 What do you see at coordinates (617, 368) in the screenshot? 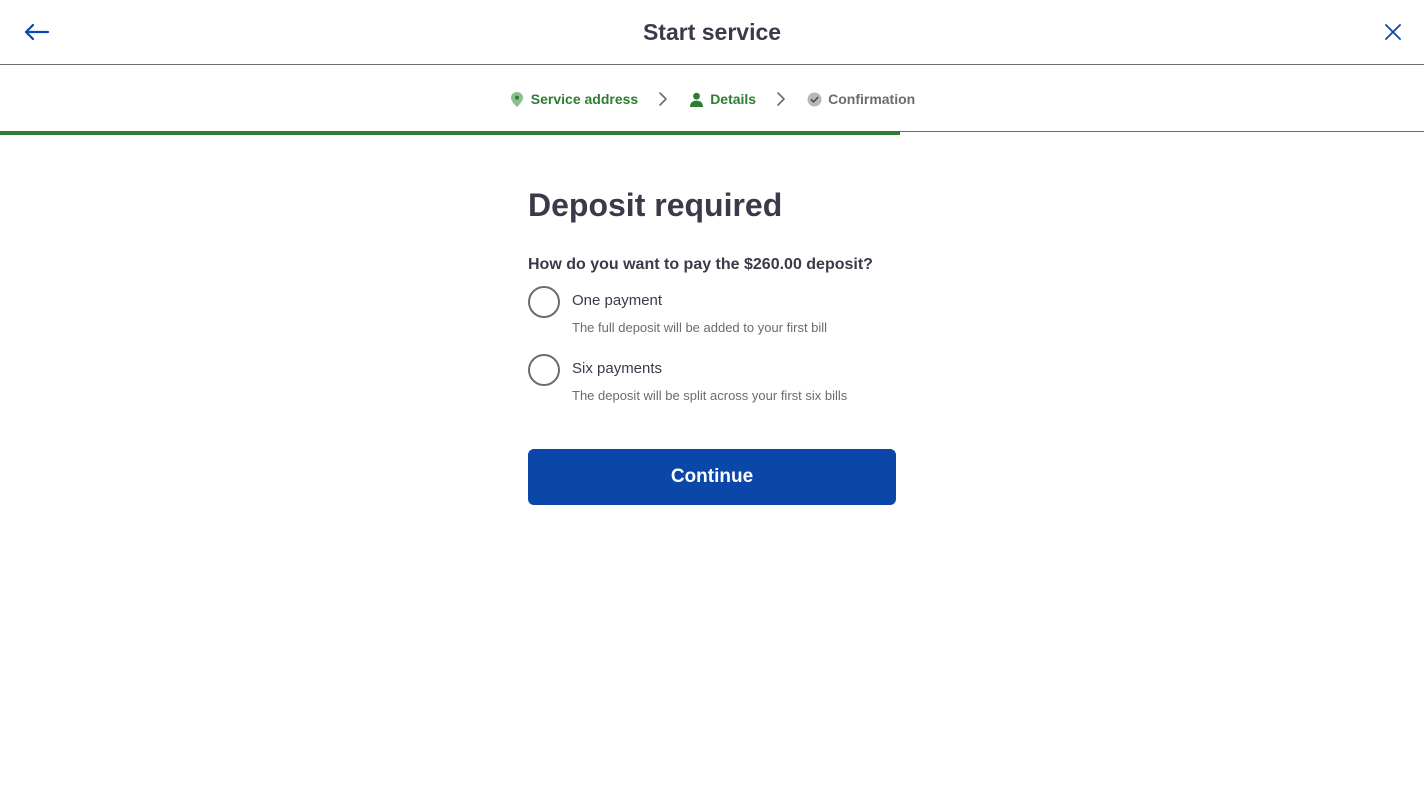
I see `option-label: Six payments` at bounding box center [617, 368].